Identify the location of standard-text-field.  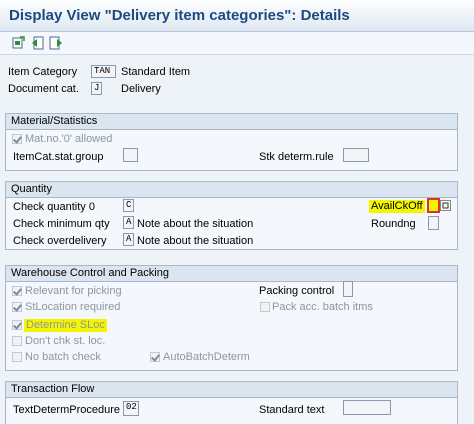
(367, 407).